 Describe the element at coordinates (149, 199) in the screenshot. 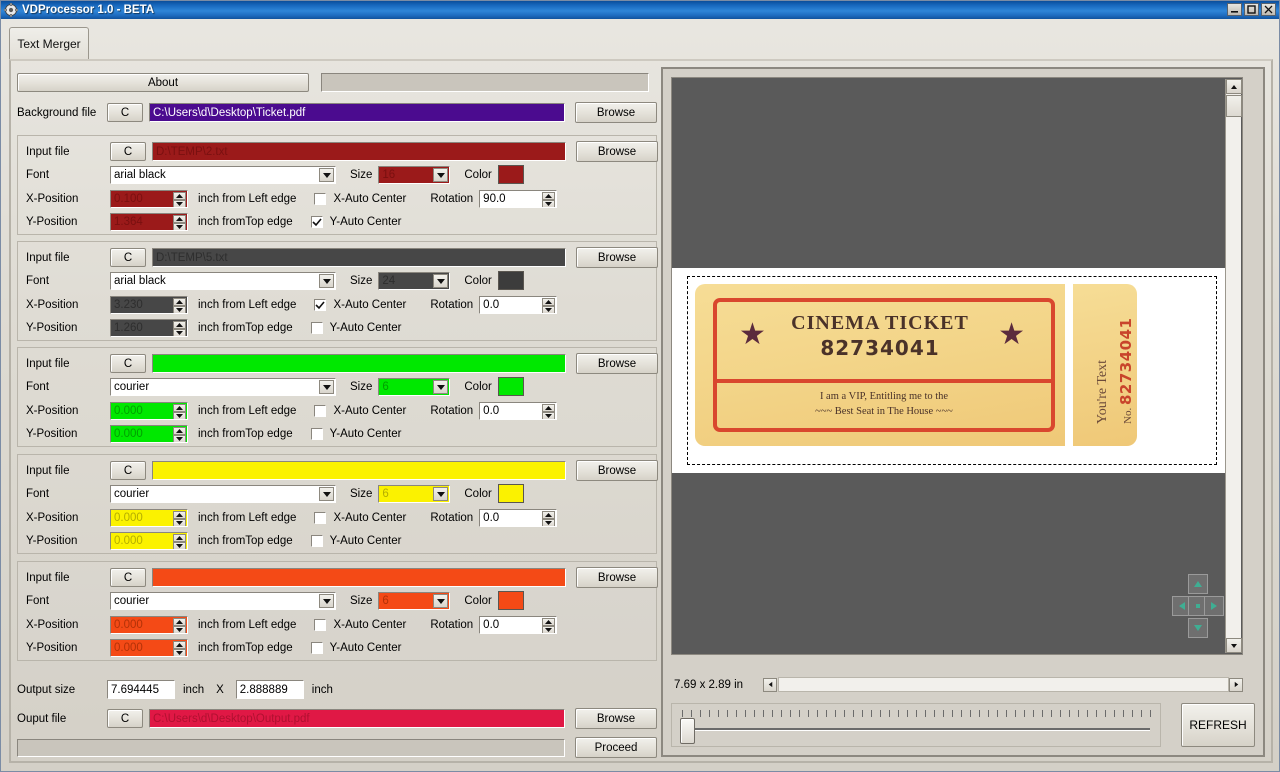

I see `x-position-input: 0.100` at that location.